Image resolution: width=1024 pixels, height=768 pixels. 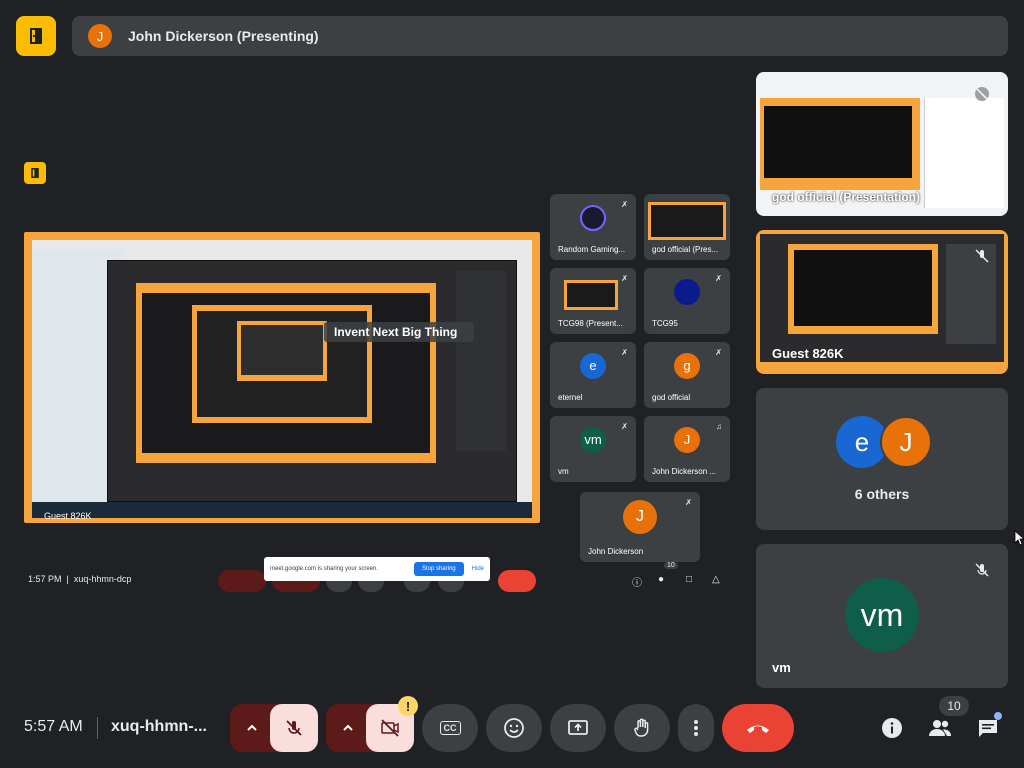 I want to click on tile-name: god official (Presentation), so click(x=846, y=197).